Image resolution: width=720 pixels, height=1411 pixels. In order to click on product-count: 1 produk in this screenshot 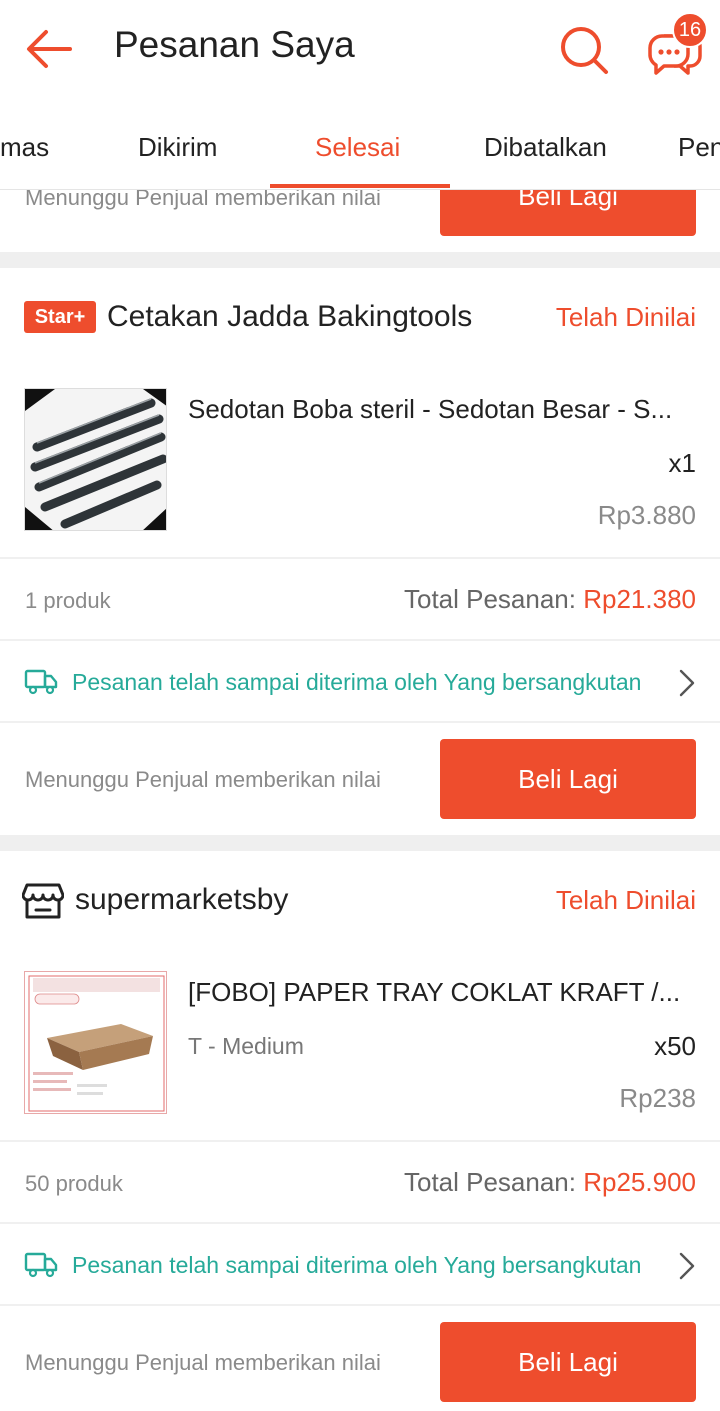, I will do `click(68, 600)`.